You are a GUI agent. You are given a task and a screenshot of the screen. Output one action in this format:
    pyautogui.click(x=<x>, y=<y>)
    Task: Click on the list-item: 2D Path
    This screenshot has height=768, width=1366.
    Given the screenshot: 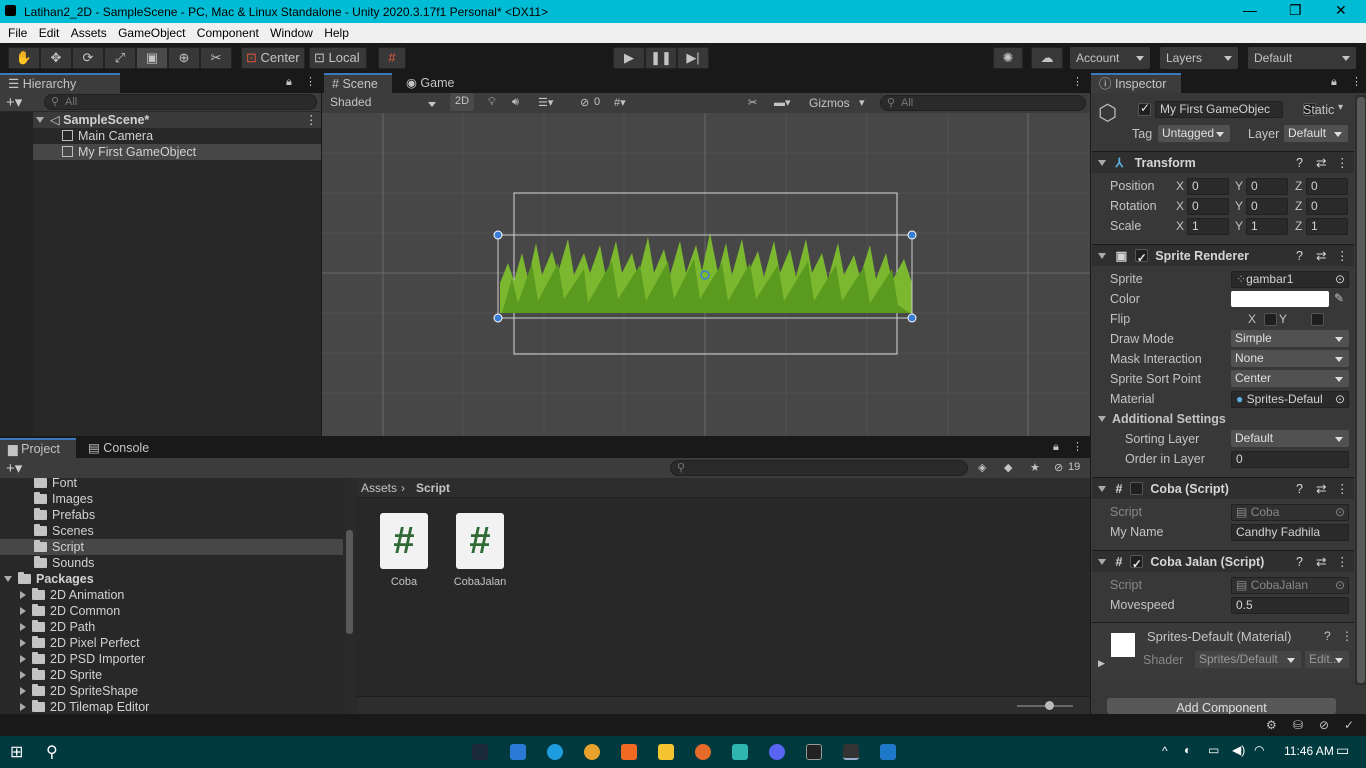 What is the action you would take?
    pyautogui.click(x=171, y=627)
    